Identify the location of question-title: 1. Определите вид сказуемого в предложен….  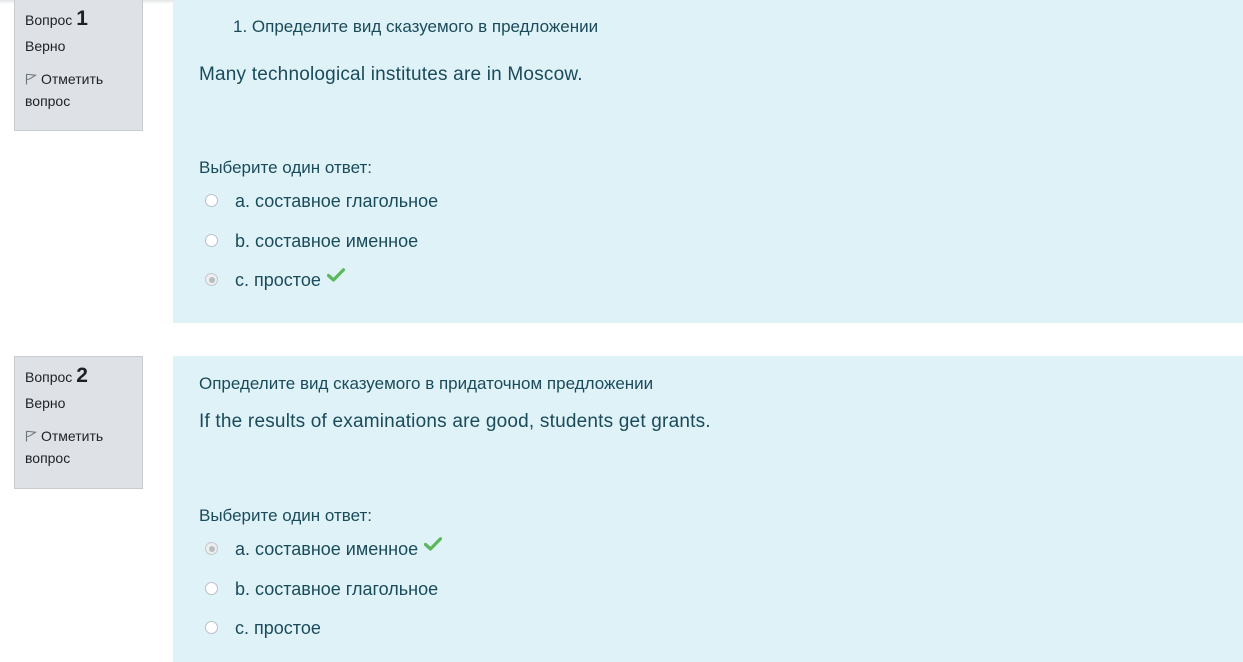
(416, 26).